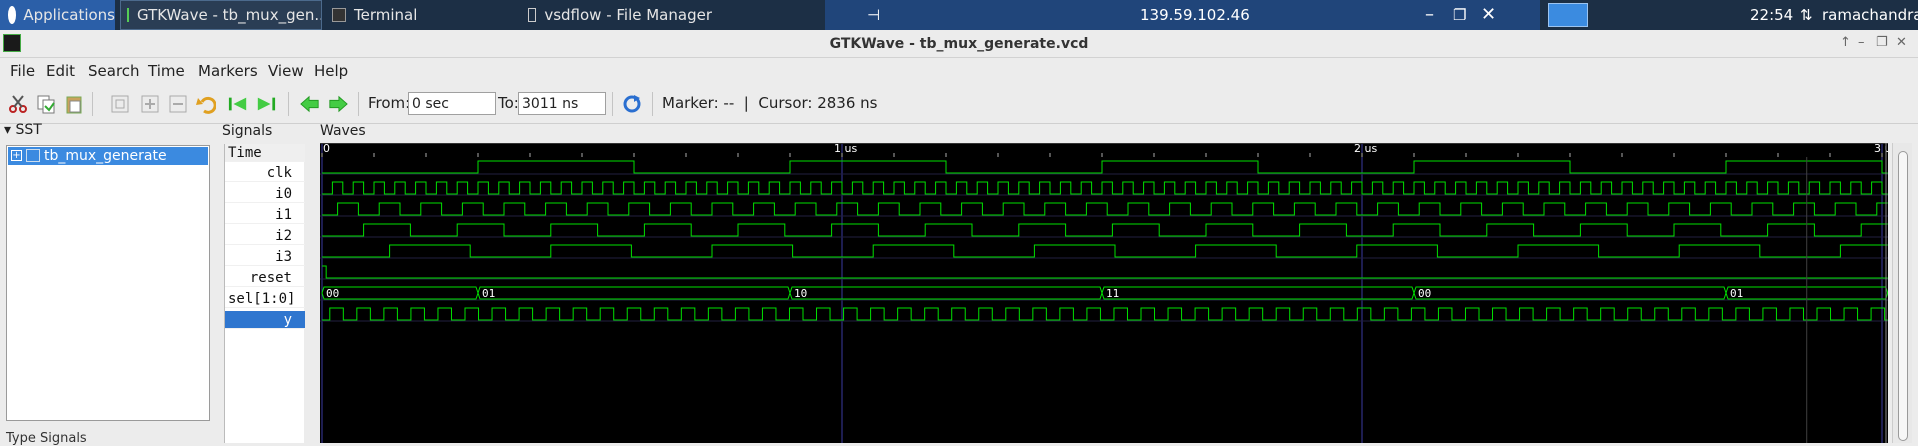 Image resolution: width=1918 pixels, height=446 pixels. What do you see at coordinates (331, 71) in the screenshot?
I see `menu-help: Help` at bounding box center [331, 71].